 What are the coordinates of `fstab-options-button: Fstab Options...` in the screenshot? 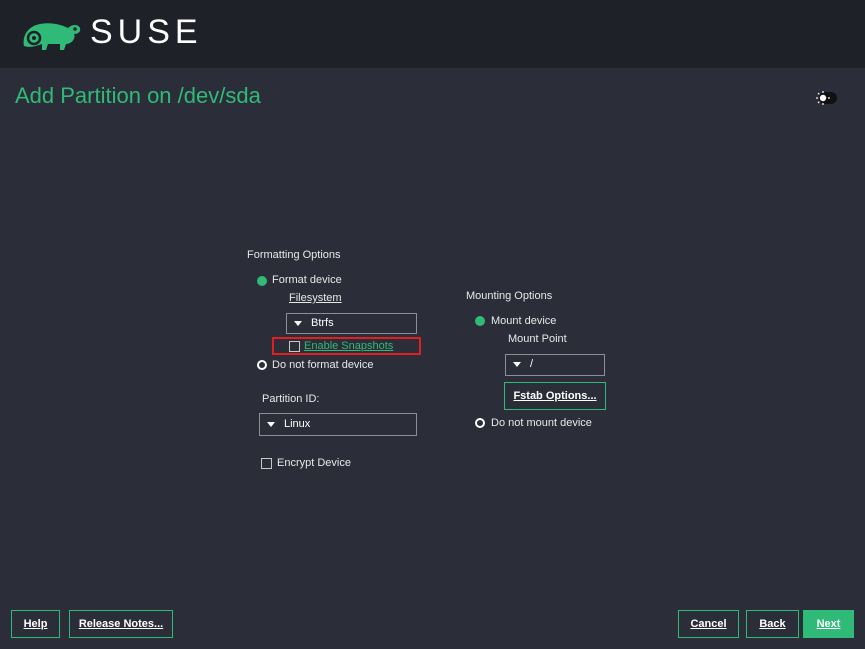 It's located at (555, 396).